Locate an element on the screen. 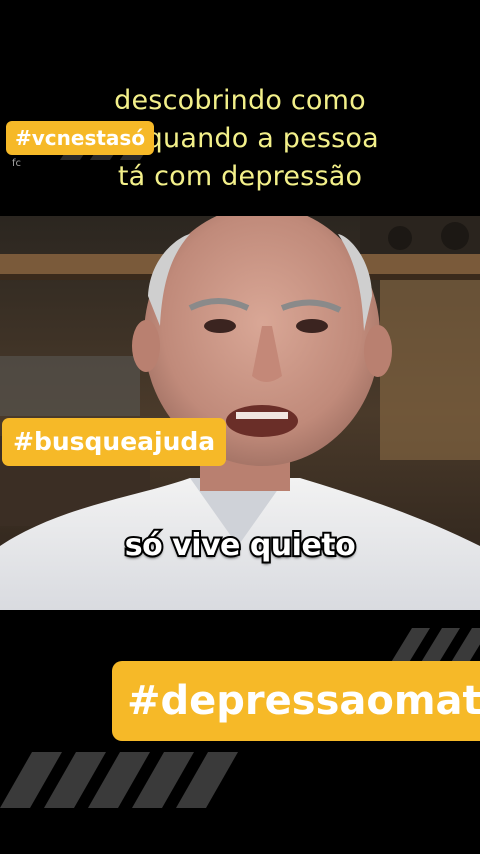 This screenshot has height=854, width=480. hashtag-vcnestaso: #vcnestasó is located at coordinates (80, 138).